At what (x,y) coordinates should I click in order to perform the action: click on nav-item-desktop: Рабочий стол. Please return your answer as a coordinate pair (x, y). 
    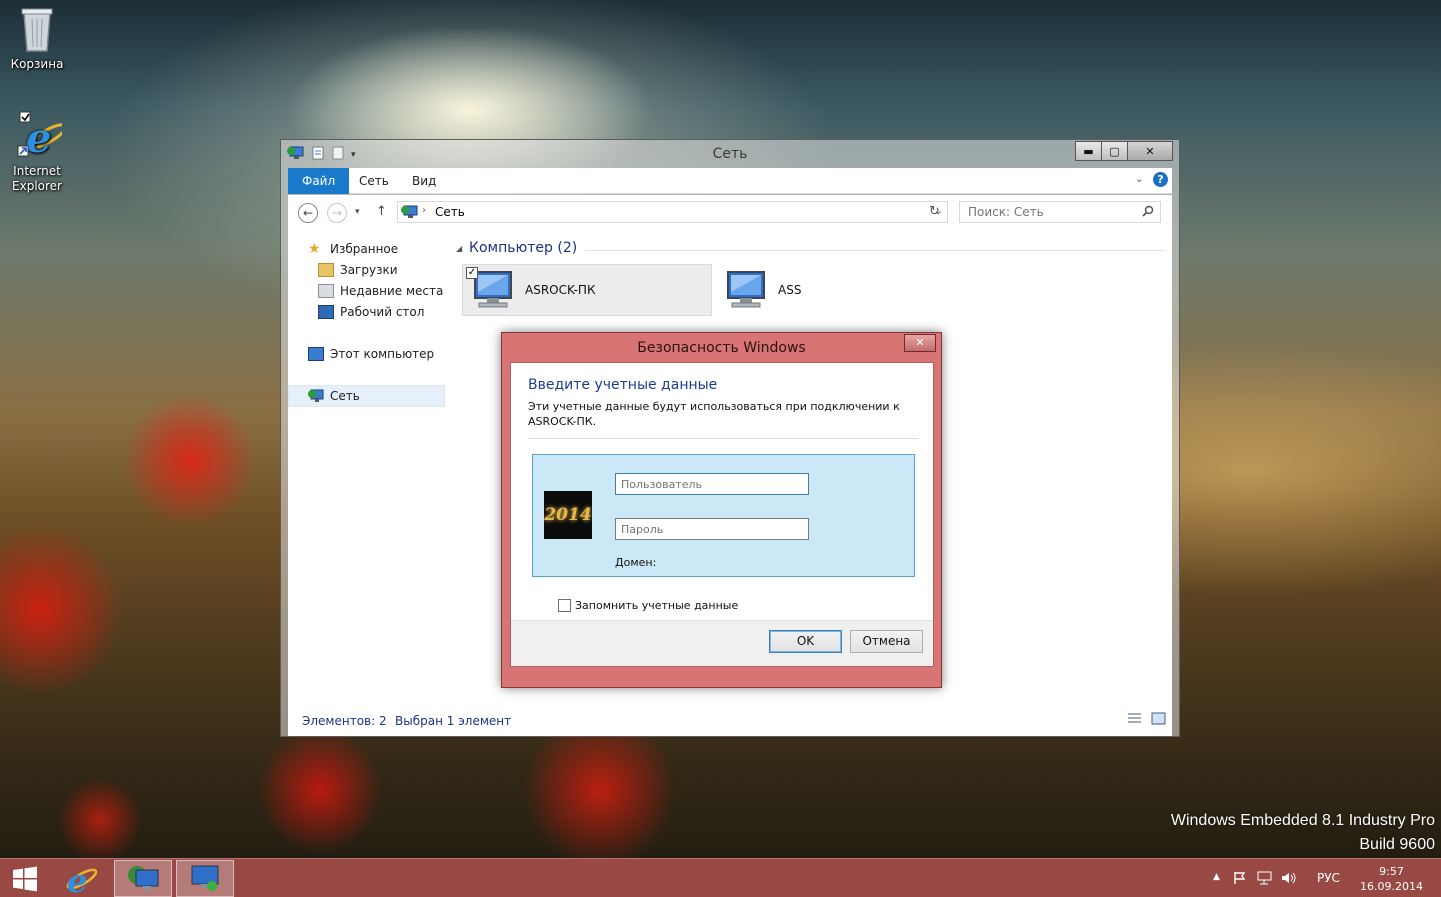
    Looking at the image, I should click on (366, 312).